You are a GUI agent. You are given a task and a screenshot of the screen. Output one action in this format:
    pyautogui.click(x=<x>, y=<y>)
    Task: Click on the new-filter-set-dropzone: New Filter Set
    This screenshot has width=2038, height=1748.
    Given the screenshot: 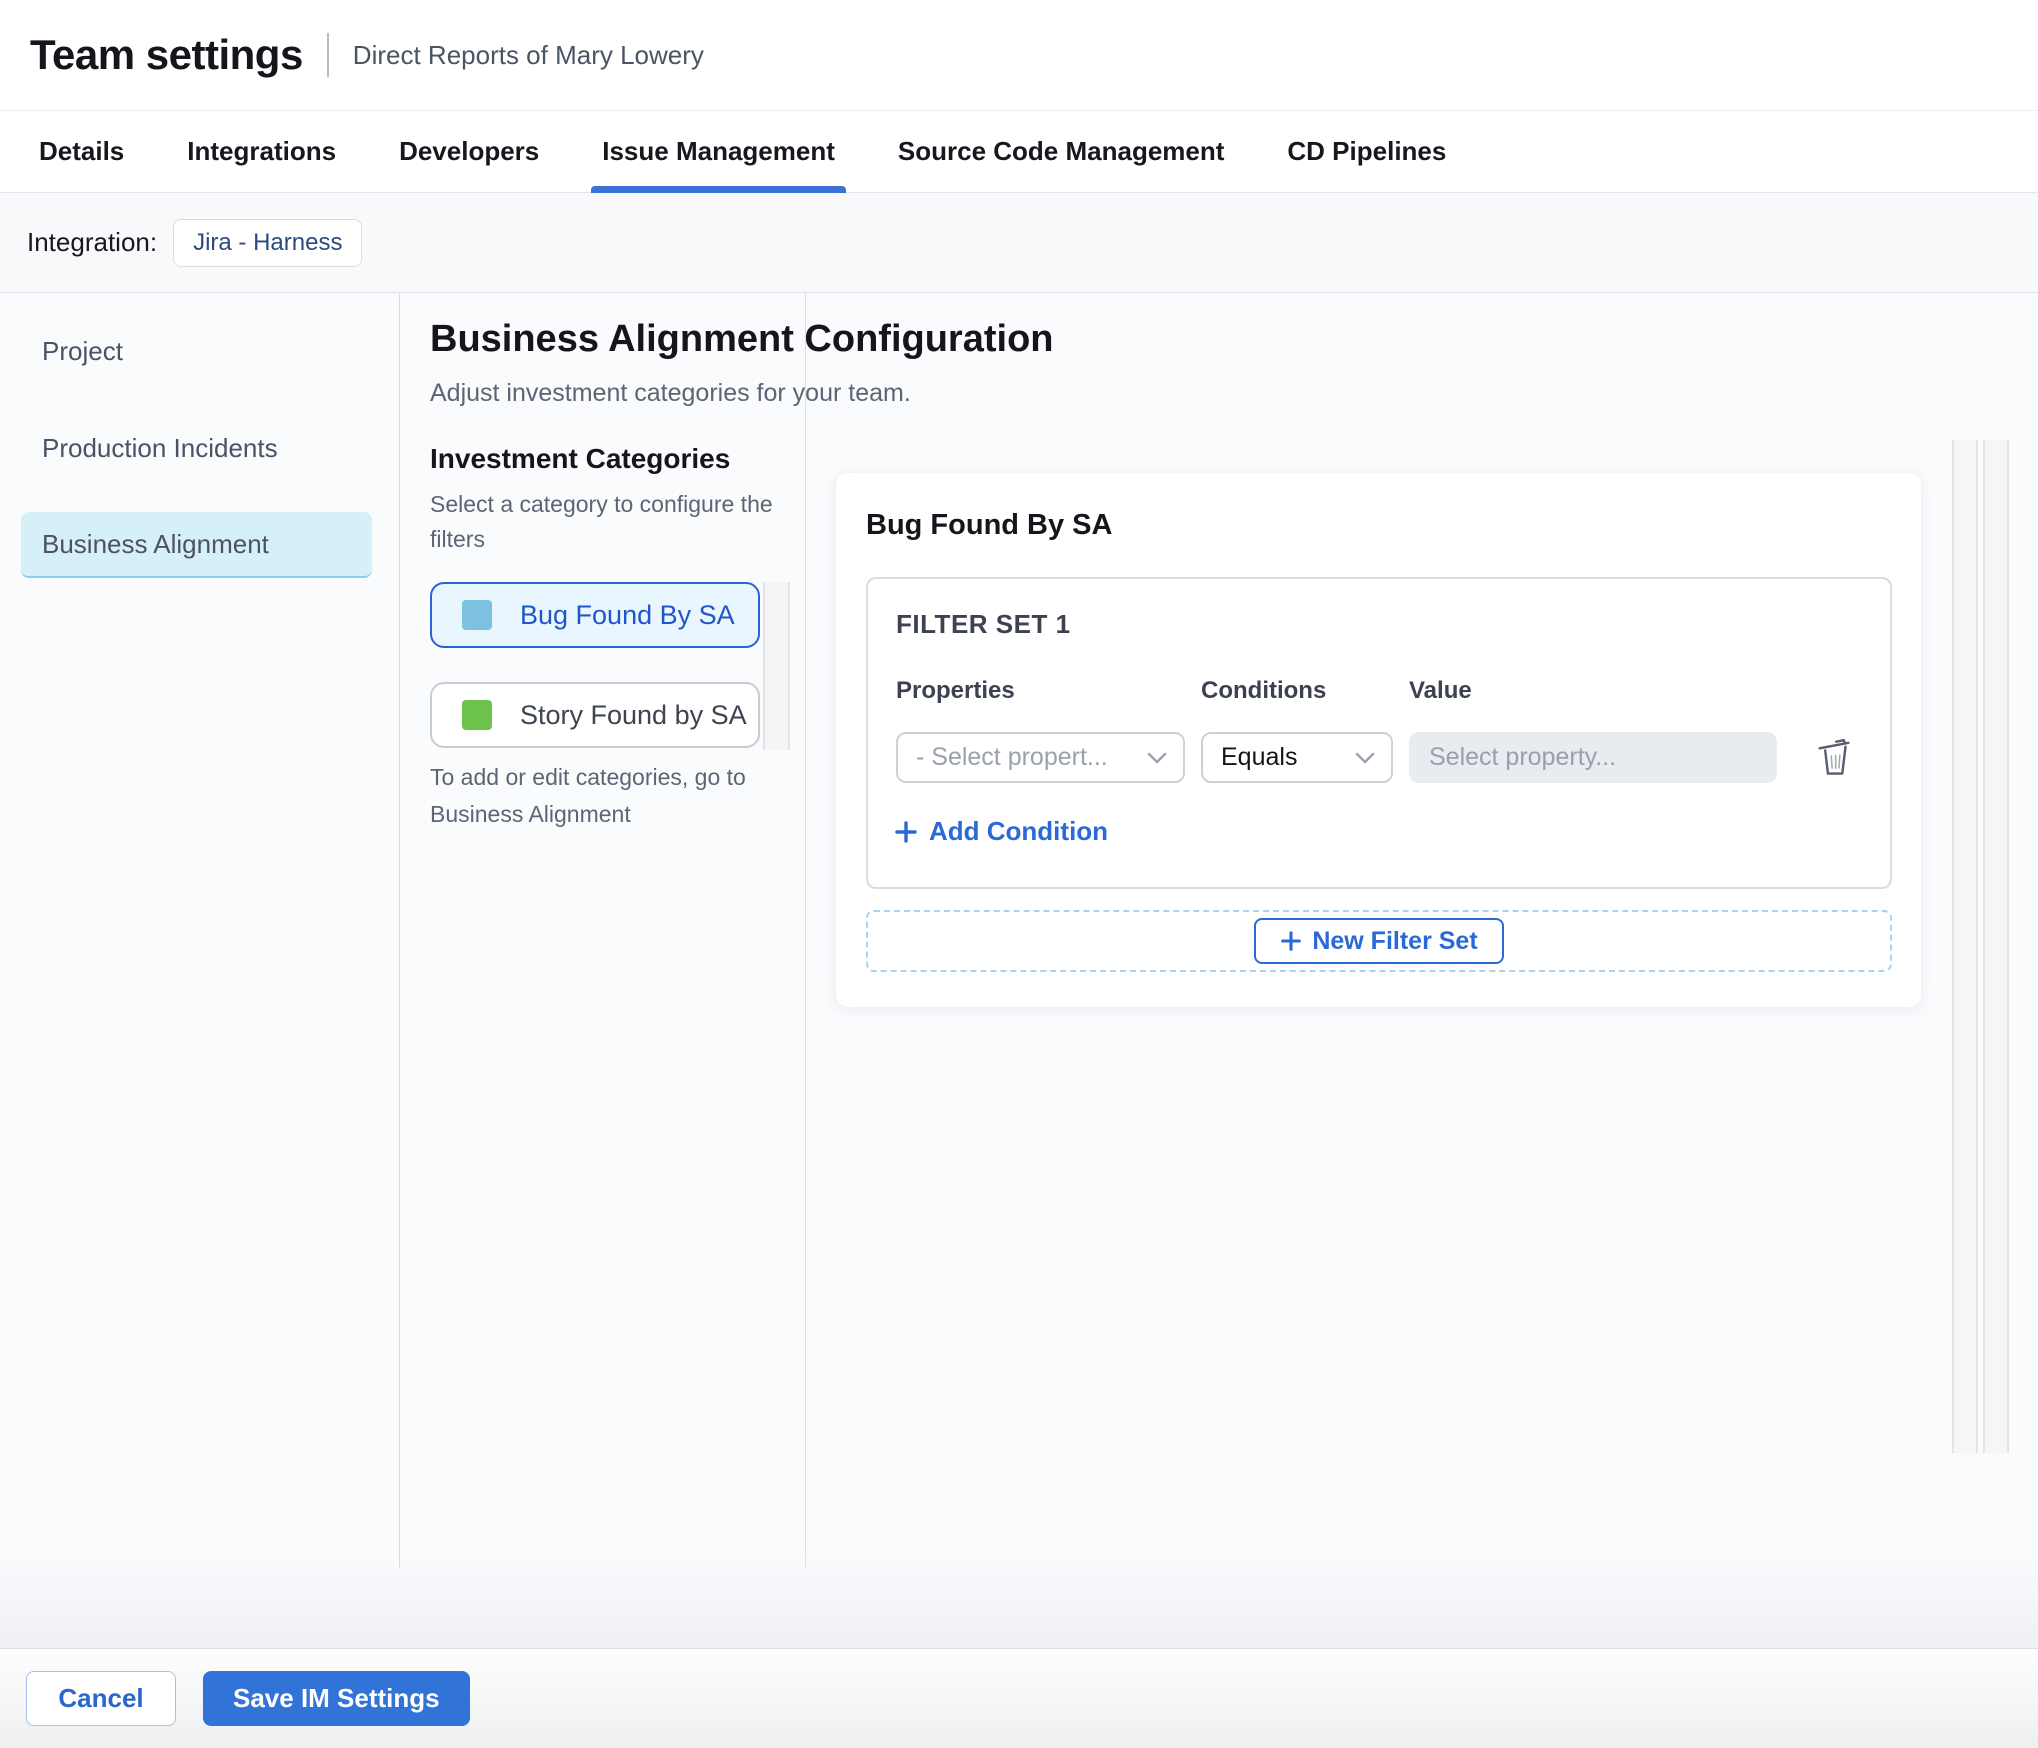 What is the action you would take?
    pyautogui.click(x=1379, y=941)
    